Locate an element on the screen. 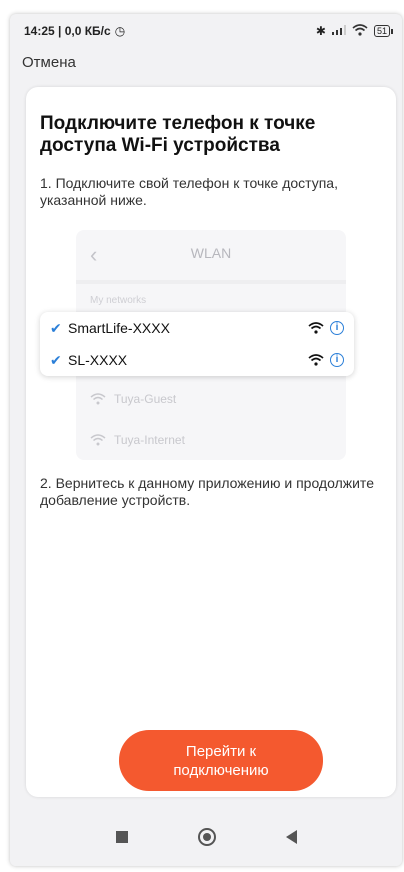  list-item: Tuya-Internet is located at coordinates (137, 440).